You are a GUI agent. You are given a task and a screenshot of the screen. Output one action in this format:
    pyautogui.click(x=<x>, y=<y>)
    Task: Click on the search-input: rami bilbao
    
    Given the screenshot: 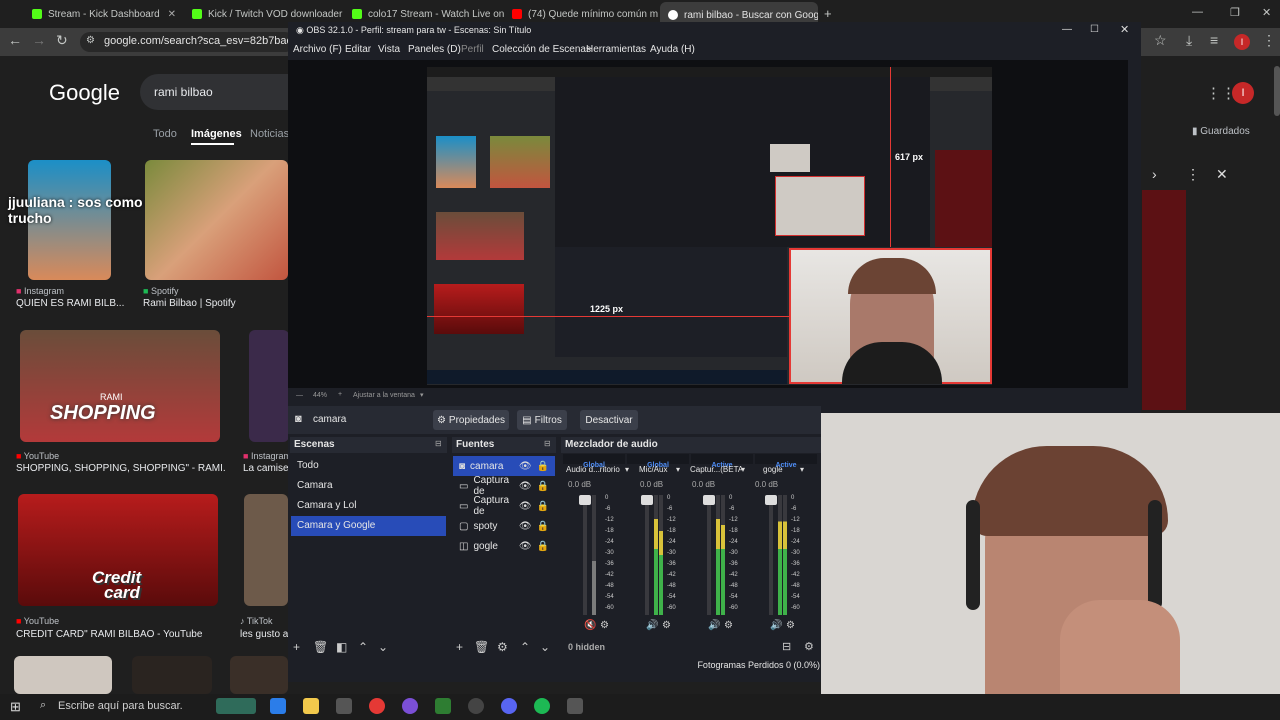 What is the action you would take?
    pyautogui.click(x=220, y=92)
    